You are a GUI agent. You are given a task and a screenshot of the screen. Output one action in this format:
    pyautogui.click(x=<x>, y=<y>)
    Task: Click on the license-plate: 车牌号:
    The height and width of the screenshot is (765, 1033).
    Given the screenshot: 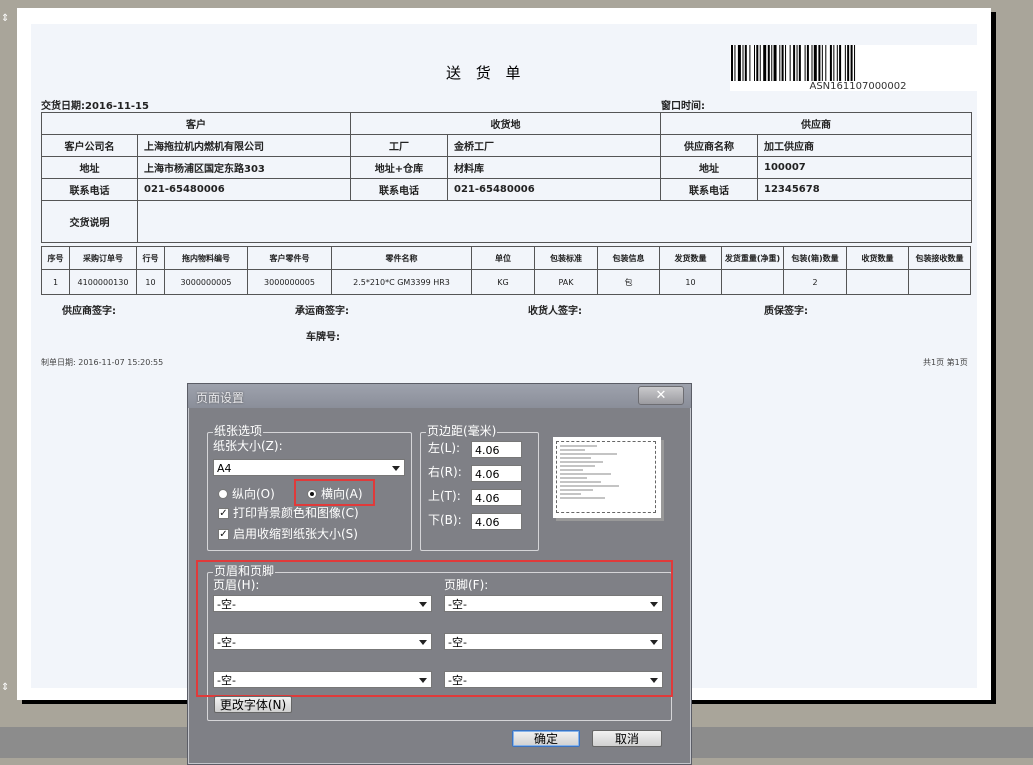 What is the action you would take?
    pyautogui.click(x=323, y=337)
    